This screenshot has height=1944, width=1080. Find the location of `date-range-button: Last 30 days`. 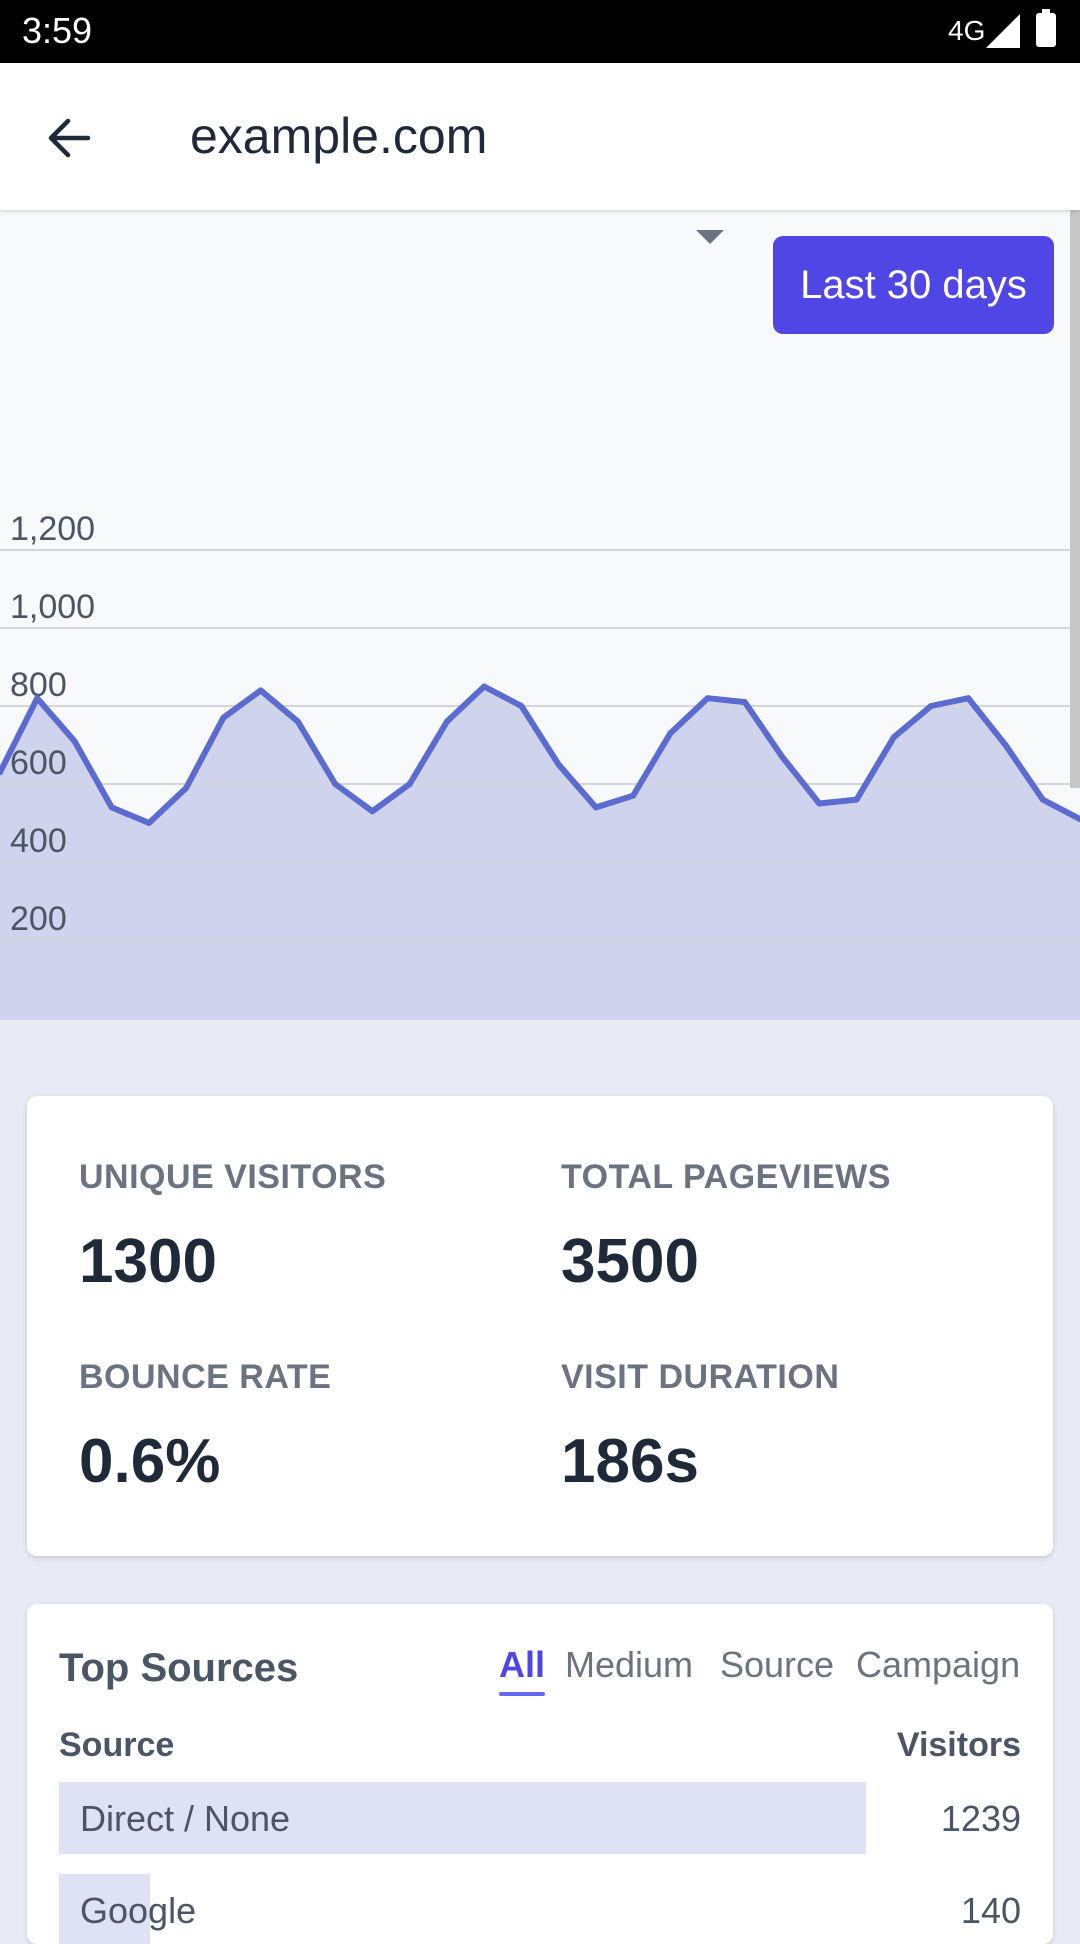

date-range-button: Last 30 days is located at coordinates (913, 285).